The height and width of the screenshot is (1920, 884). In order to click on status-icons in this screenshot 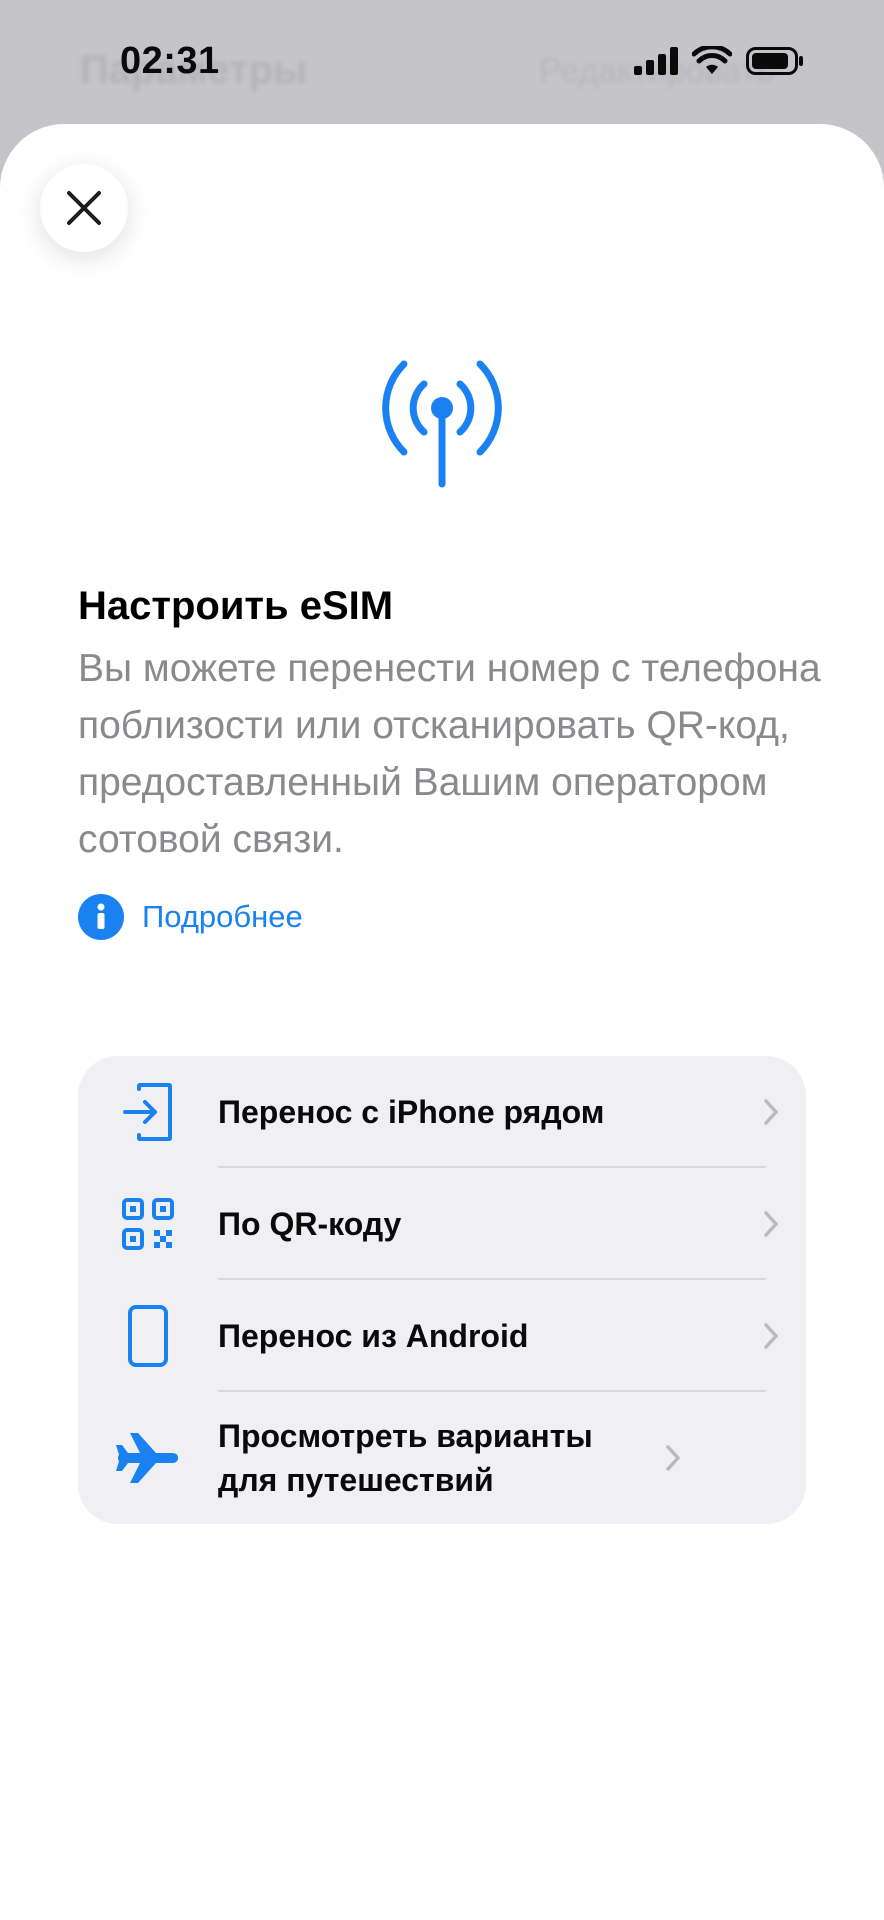, I will do `click(719, 61)`.